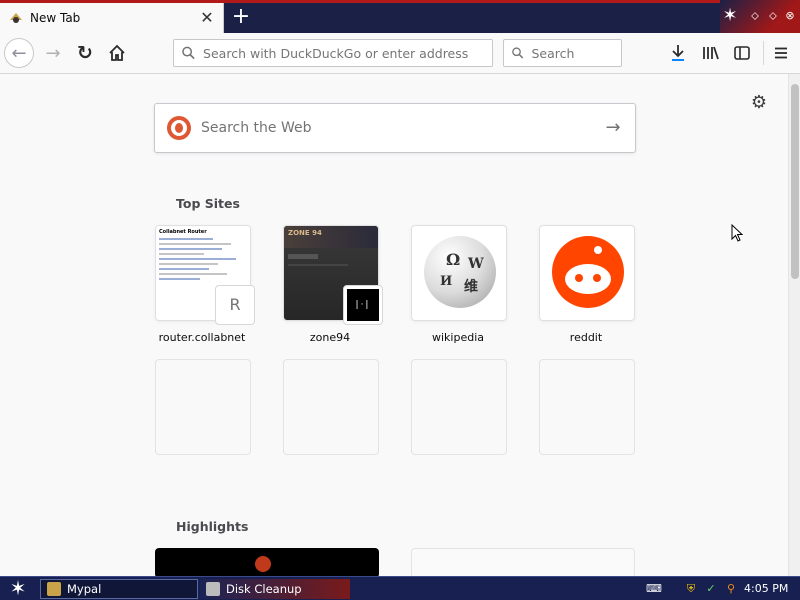 The height and width of the screenshot is (600, 800). What do you see at coordinates (773, 16) in the screenshot?
I see `maximize-button: ⬦` at bounding box center [773, 16].